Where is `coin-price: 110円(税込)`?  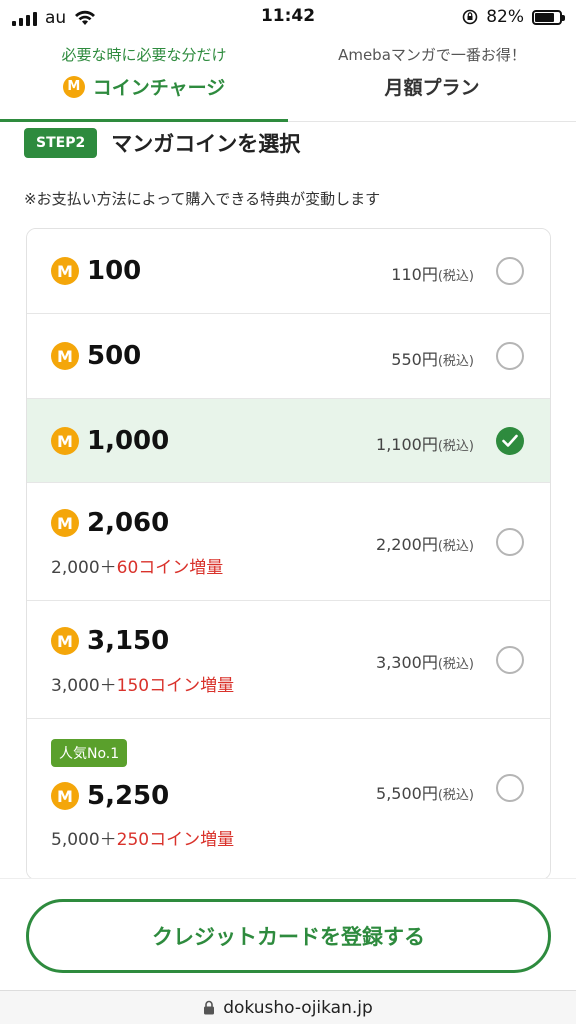
coin-price: 110円(税込) is located at coordinates (432, 274).